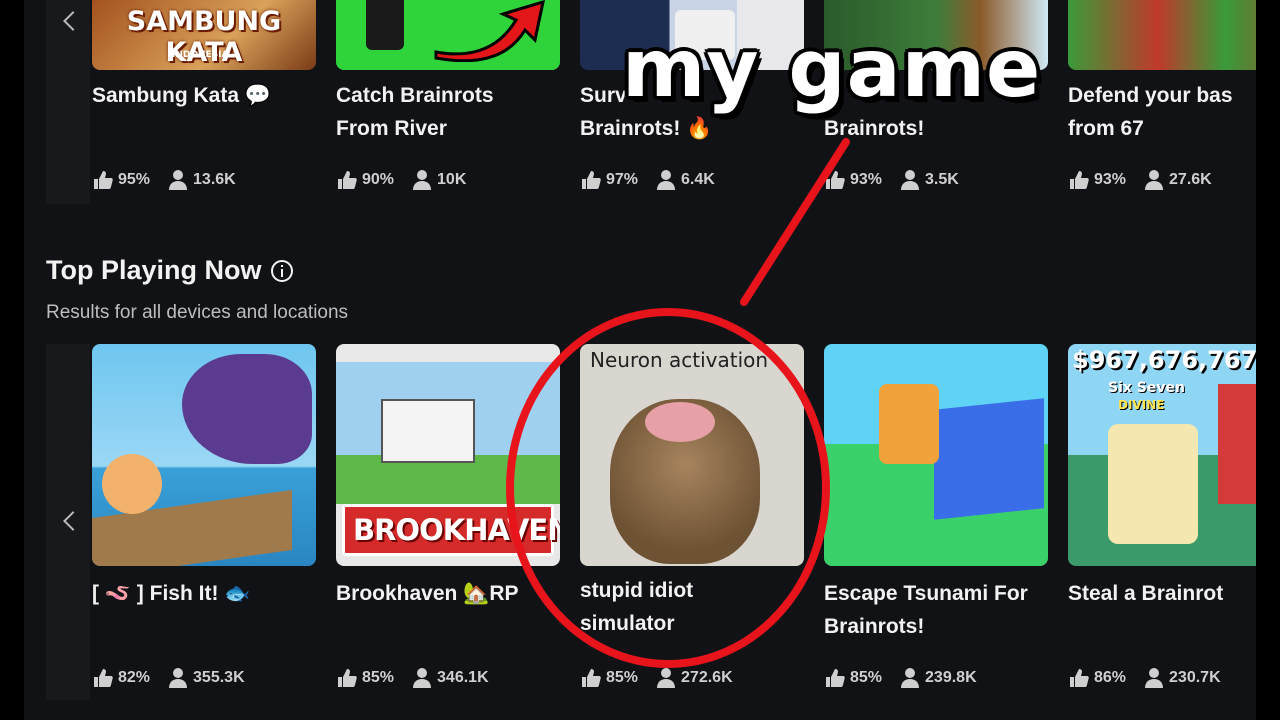  I want to click on annotation-circle, so click(668, 488).